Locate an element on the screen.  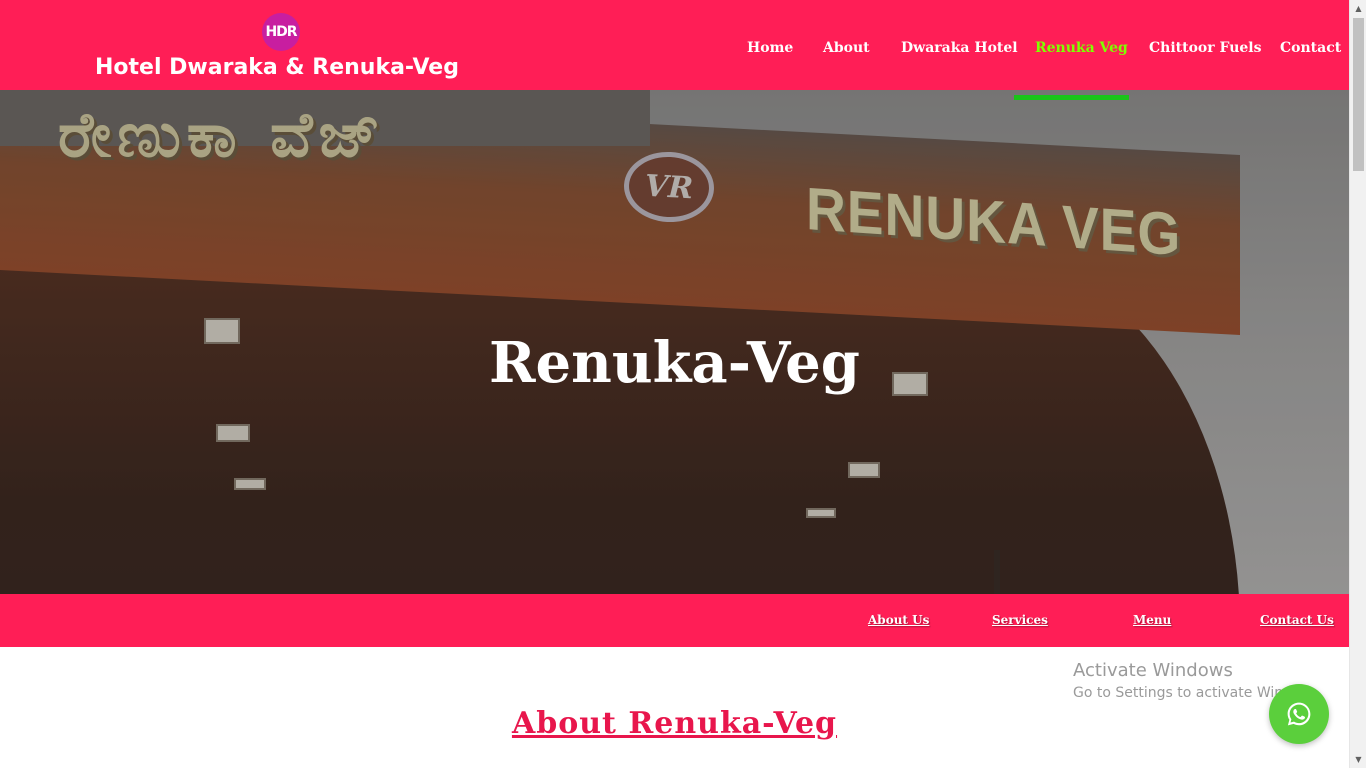
nav-contact: Contact is located at coordinates (1310, 48).